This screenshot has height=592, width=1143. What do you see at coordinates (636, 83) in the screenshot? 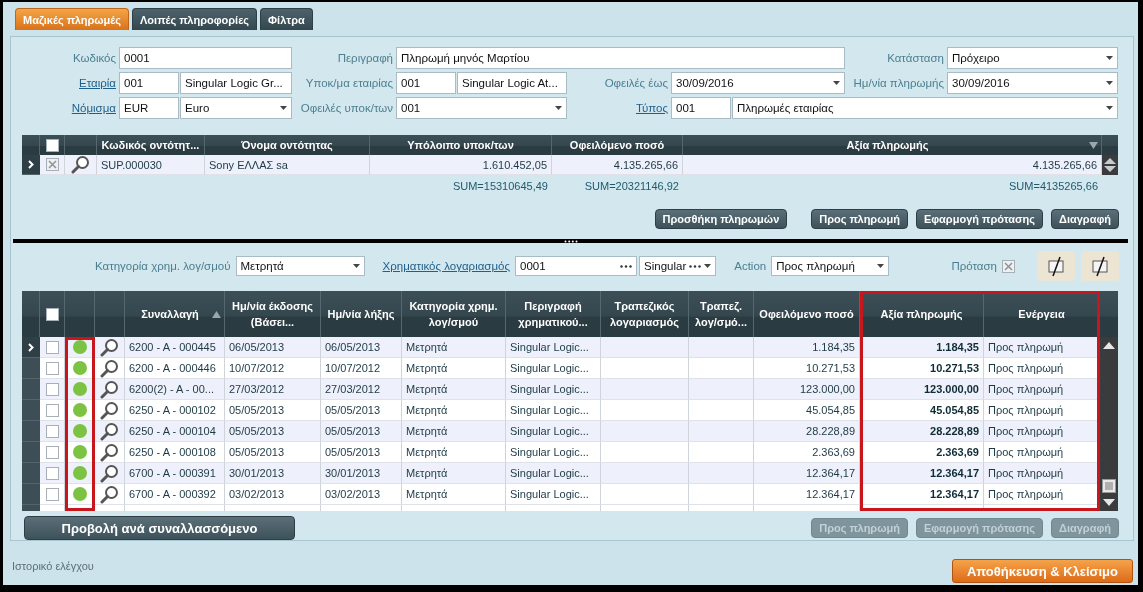
I see `field-label: Οφειλές έως` at bounding box center [636, 83].